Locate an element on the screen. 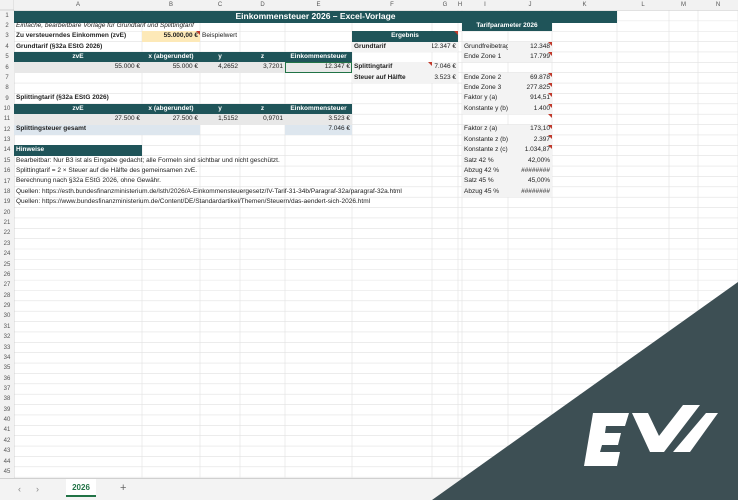 The width and height of the screenshot is (738, 500). param-value-9: 42,00% is located at coordinates (530, 161).